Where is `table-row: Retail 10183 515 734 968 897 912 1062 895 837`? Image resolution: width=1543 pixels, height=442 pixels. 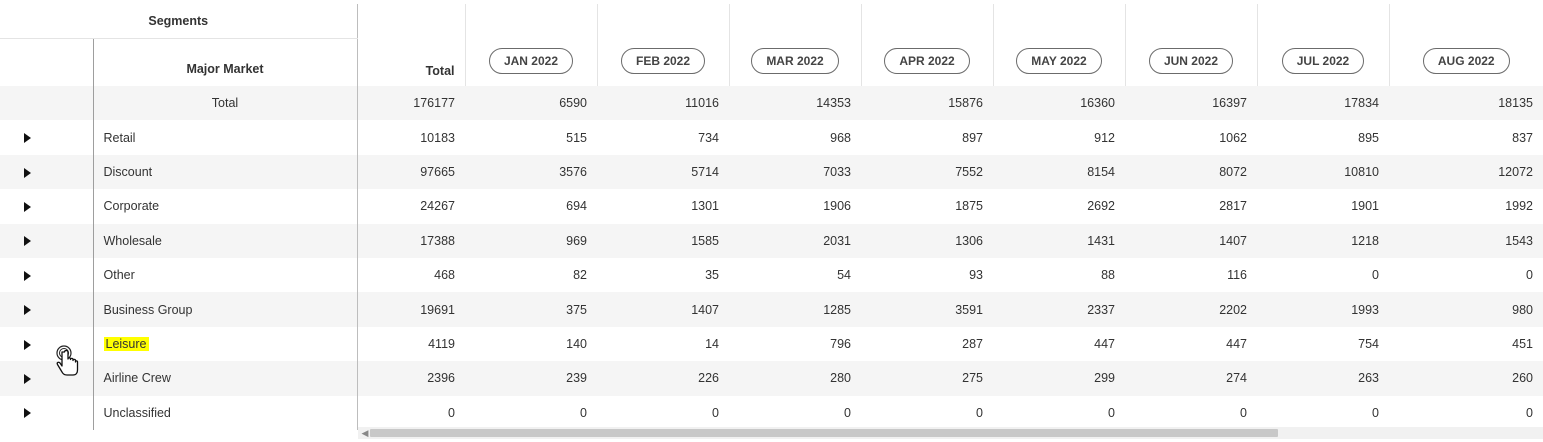
table-row: Retail 10183 515 734 968 897 912 1062 895 837 is located at coordinates (771, 137).